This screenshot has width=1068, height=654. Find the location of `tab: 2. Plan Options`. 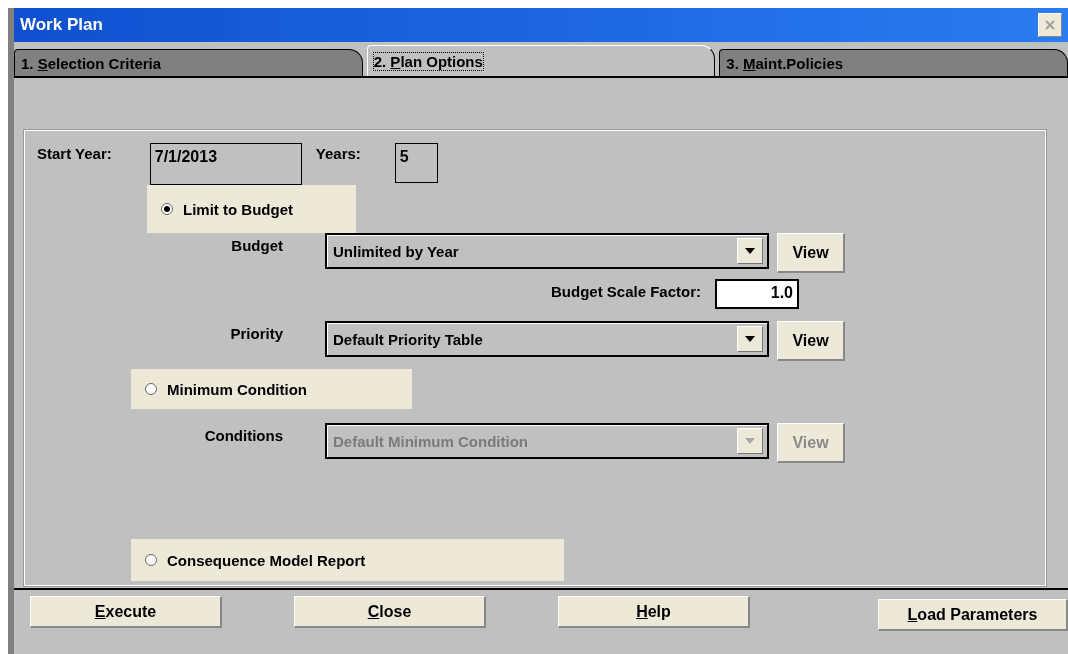

tab: 2. Plan Options is located at coordinates (541, 60).